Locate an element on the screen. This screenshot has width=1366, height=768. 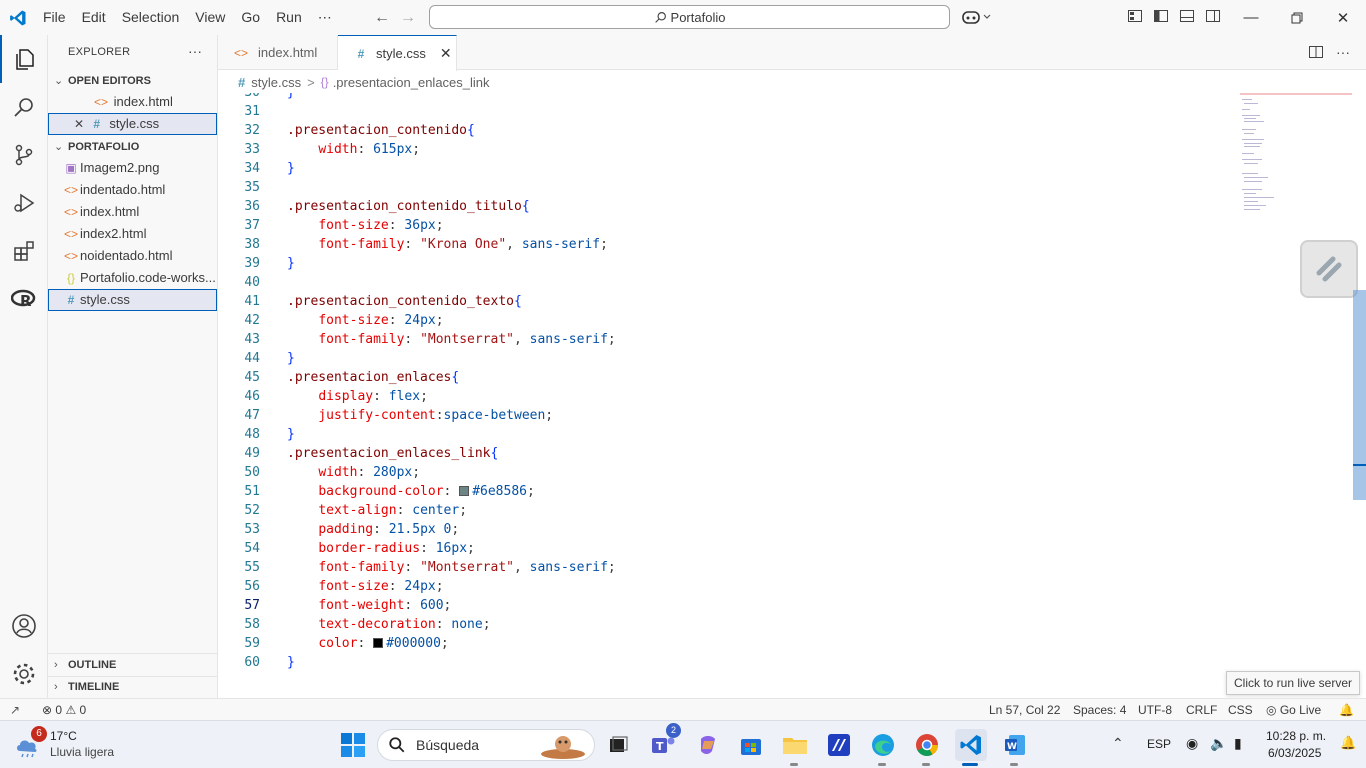
open-editor-item-active: ✕ # style.css is located at coordinates (132, 124).